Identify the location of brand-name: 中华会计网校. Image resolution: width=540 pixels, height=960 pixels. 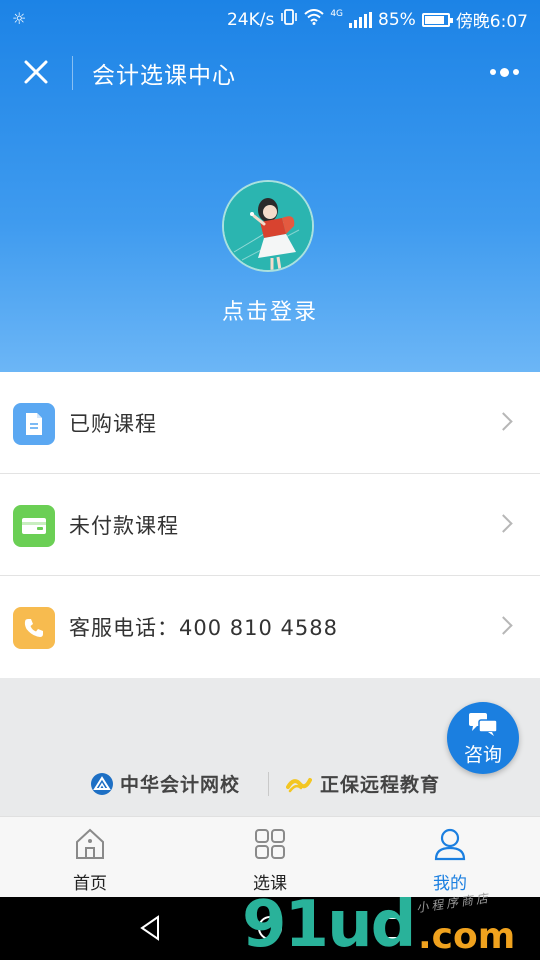
(180, 785).